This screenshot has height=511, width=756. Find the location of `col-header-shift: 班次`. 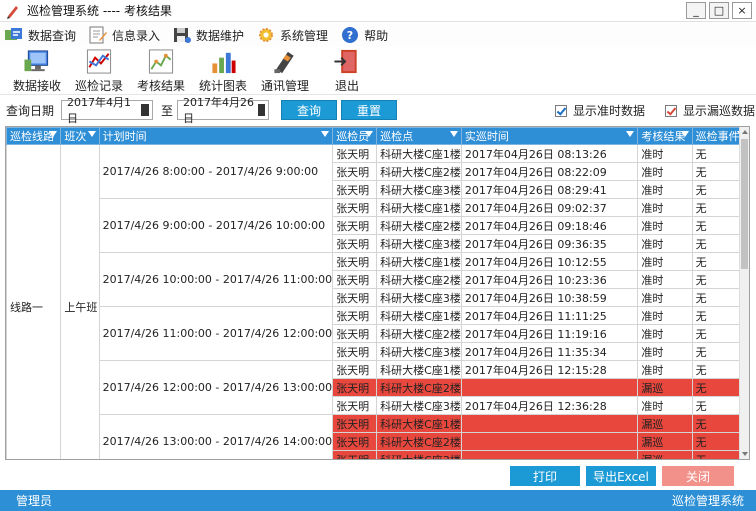

col-header-shift: 班次 is located at coordinates (80, 136).